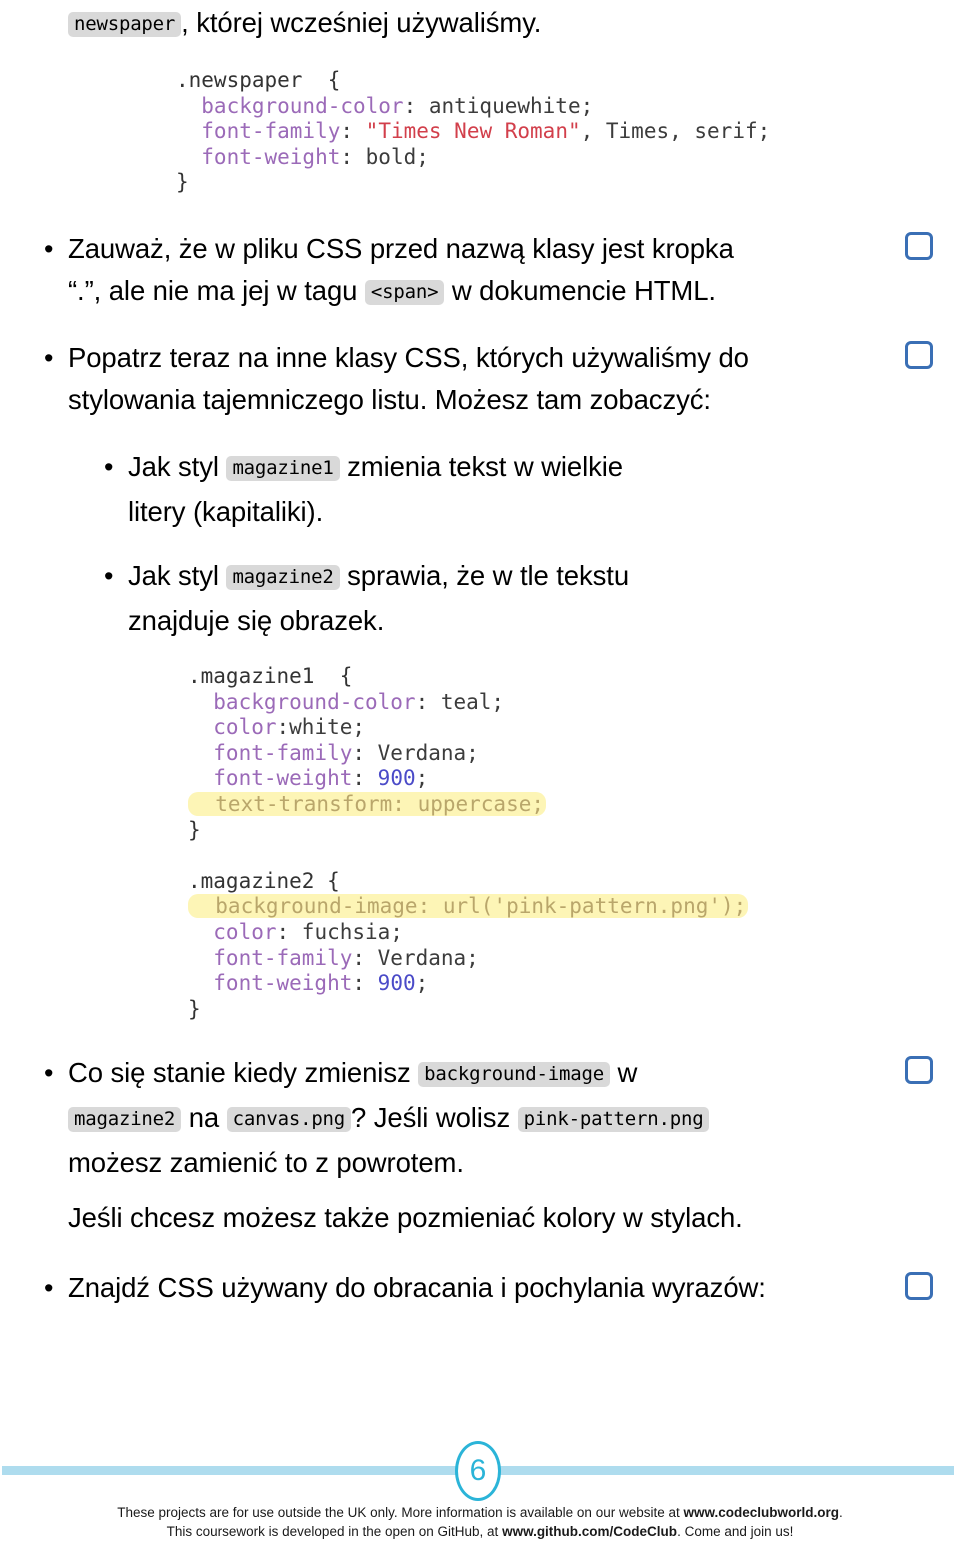 This screenshot has width=960, height=1541. What do you see at coordinates (361, 22) in the screenshot?
I see `lead-paragraph-text: , której wcześniej używaliśmy.` at bounding box center [361, 22].